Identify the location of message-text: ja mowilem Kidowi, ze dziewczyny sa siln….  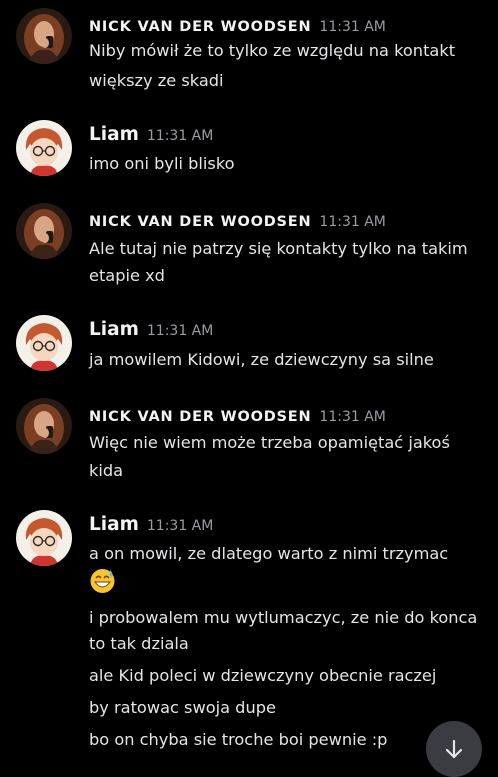
(261, 359).